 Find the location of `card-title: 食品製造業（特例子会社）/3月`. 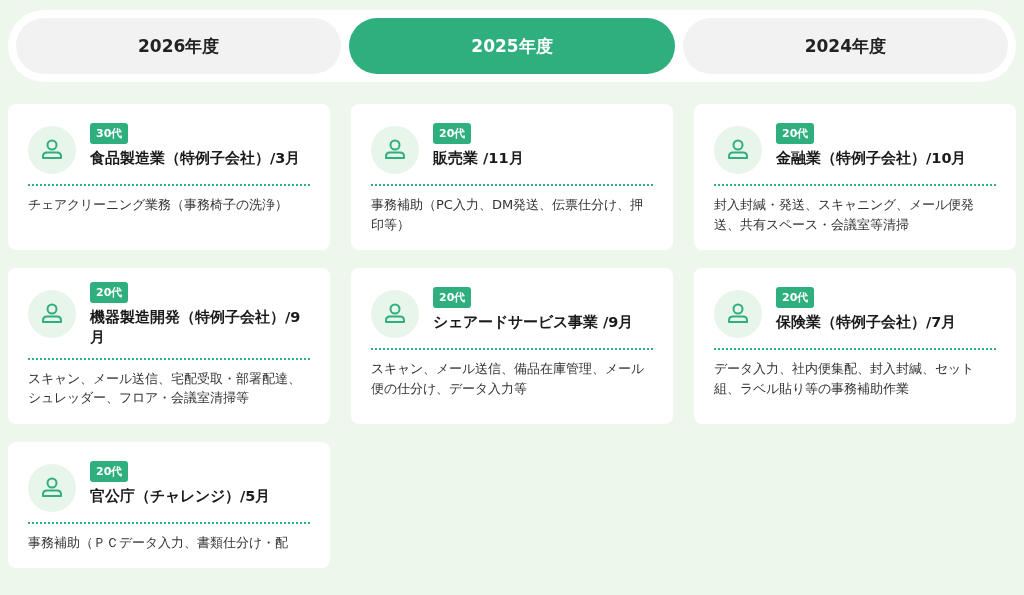

card-title: 食品製造業（特例子会社）/3月 is located at coordinates (195, 159).